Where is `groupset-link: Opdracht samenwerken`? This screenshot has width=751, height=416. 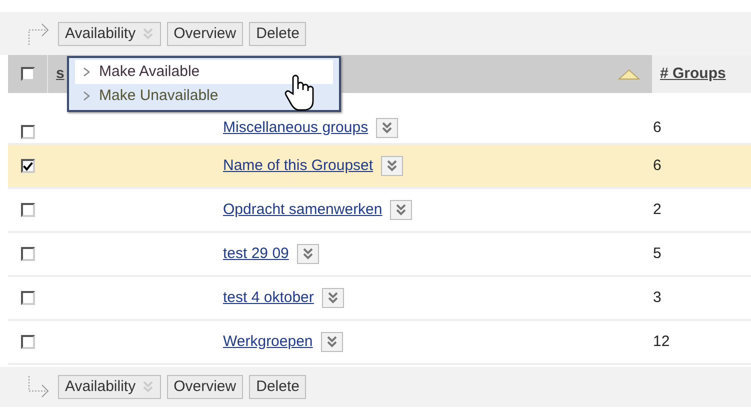
groupset-link: Opdracht samenwerken is located at coordinates (302, 210).